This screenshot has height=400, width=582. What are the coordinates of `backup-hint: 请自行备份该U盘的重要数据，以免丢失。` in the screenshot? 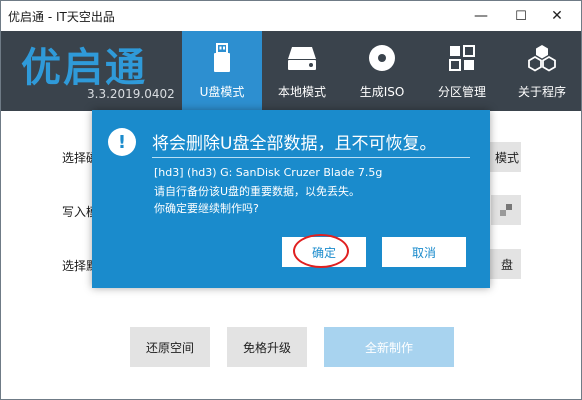 It's located at (257, 191).